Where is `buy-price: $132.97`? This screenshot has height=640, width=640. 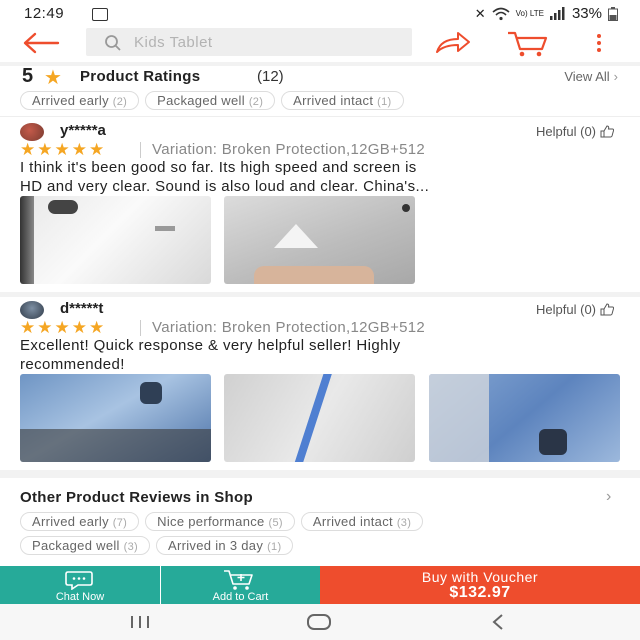
buy-price: $132.97 is located at coordinates (480, 592).